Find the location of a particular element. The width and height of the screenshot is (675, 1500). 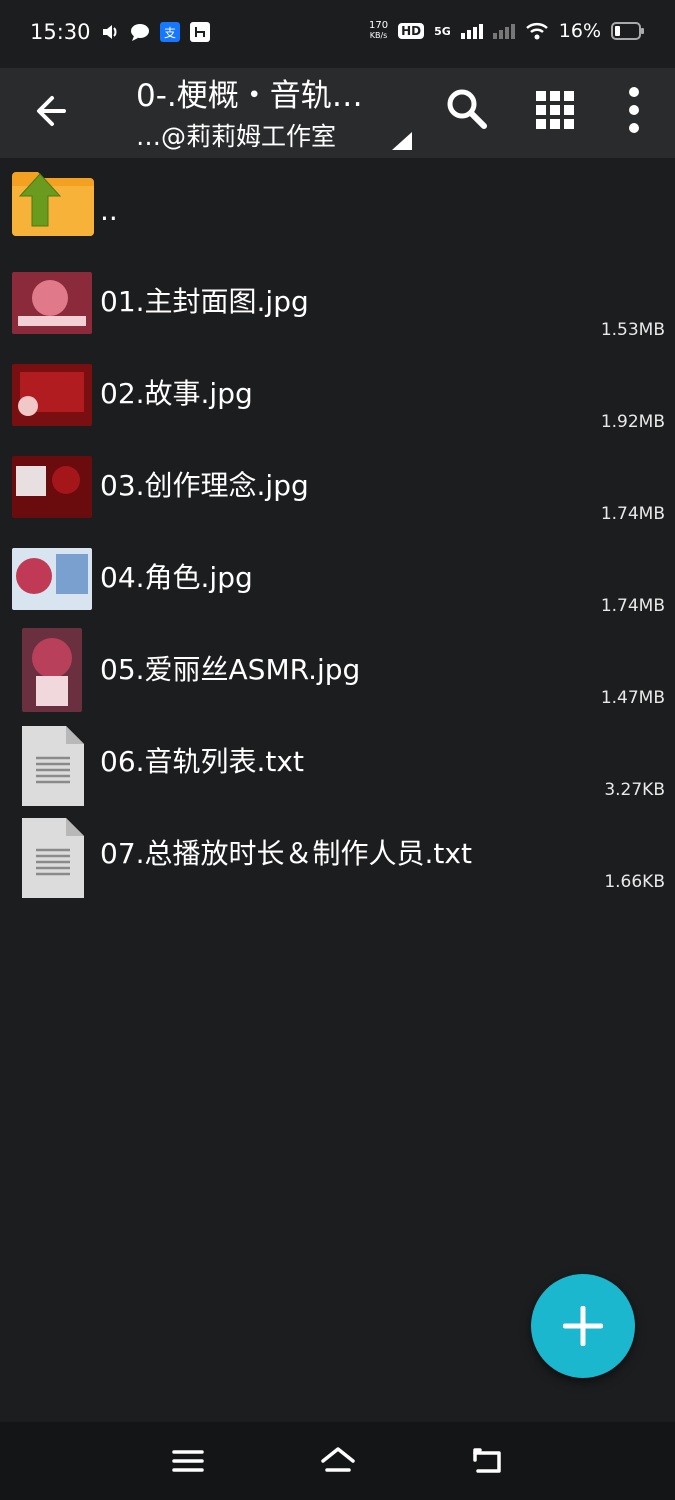

alipay-icon: 支 is located at coordinates (170, 32).